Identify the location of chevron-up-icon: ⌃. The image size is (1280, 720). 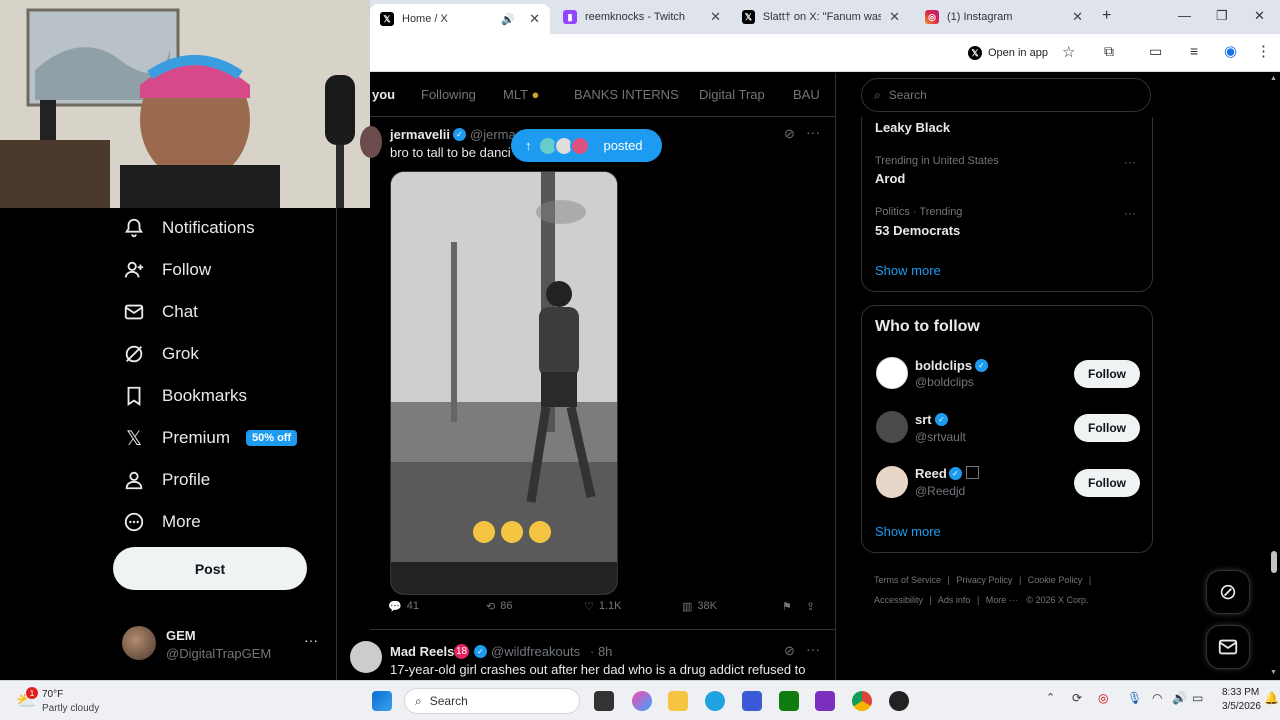
(1050, 697).